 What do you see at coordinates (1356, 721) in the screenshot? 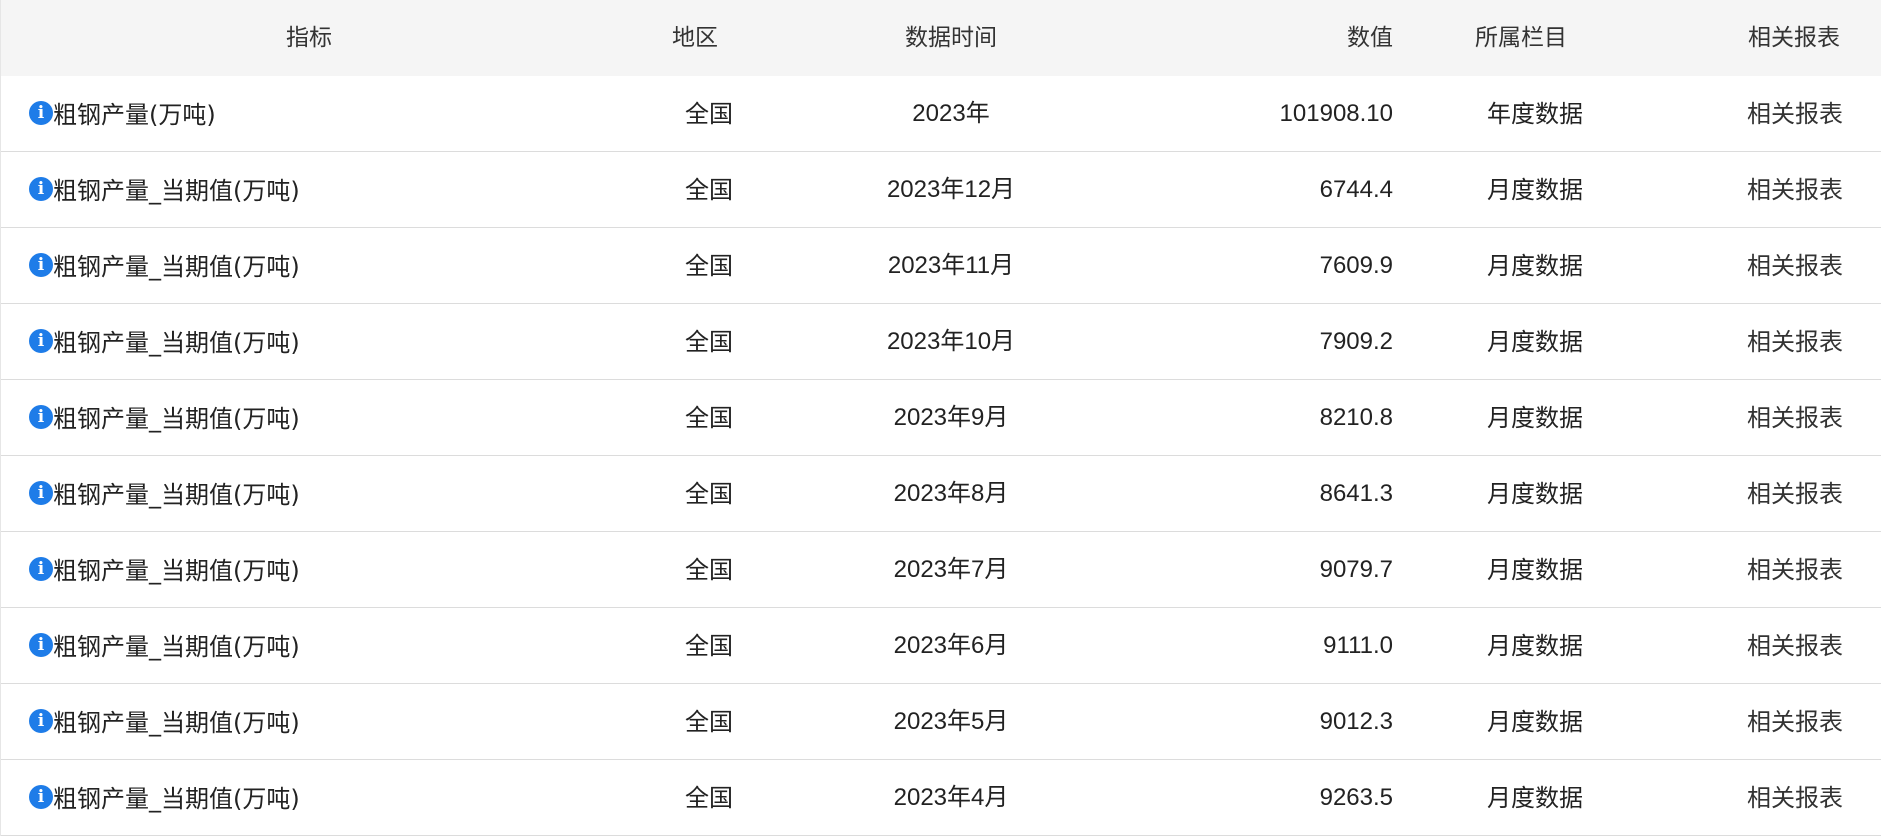
I see `value-cell: 9012.3` at bounding box center [1356, 721].